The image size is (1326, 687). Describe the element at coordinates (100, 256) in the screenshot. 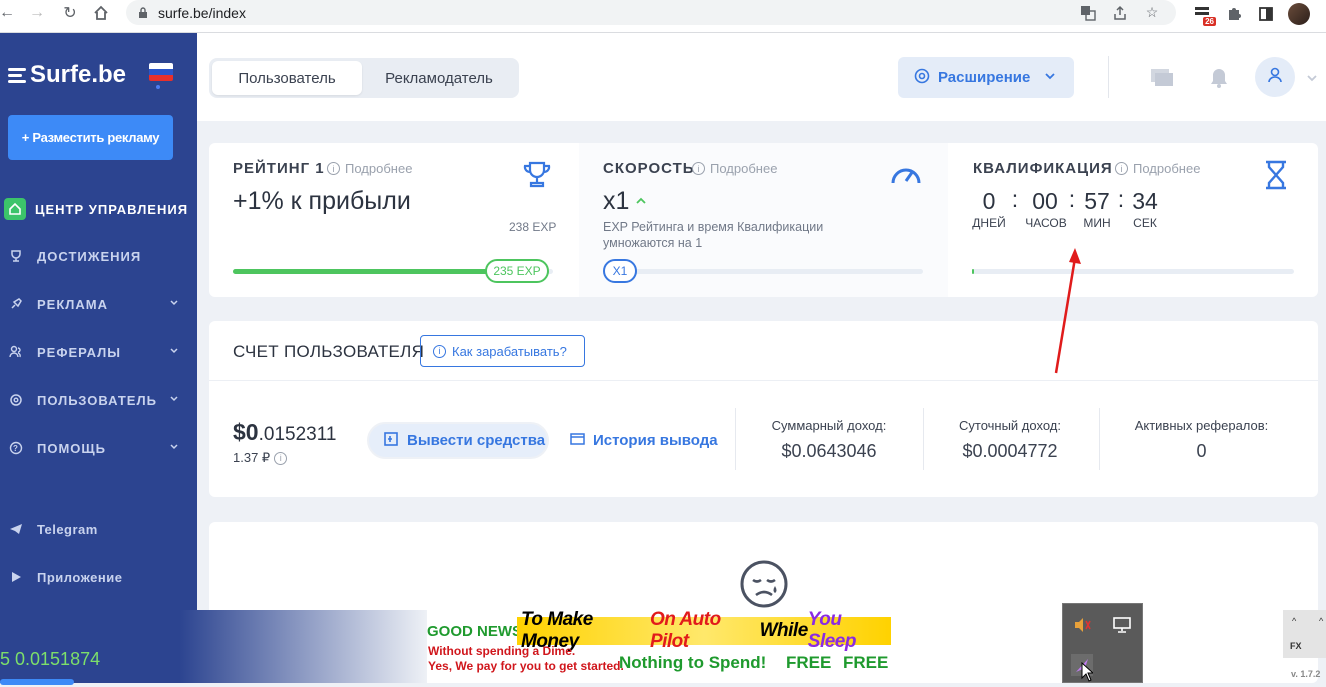

I see `sidebar-item-achievements: ДОСТИЖЕНИЯ` at that location.